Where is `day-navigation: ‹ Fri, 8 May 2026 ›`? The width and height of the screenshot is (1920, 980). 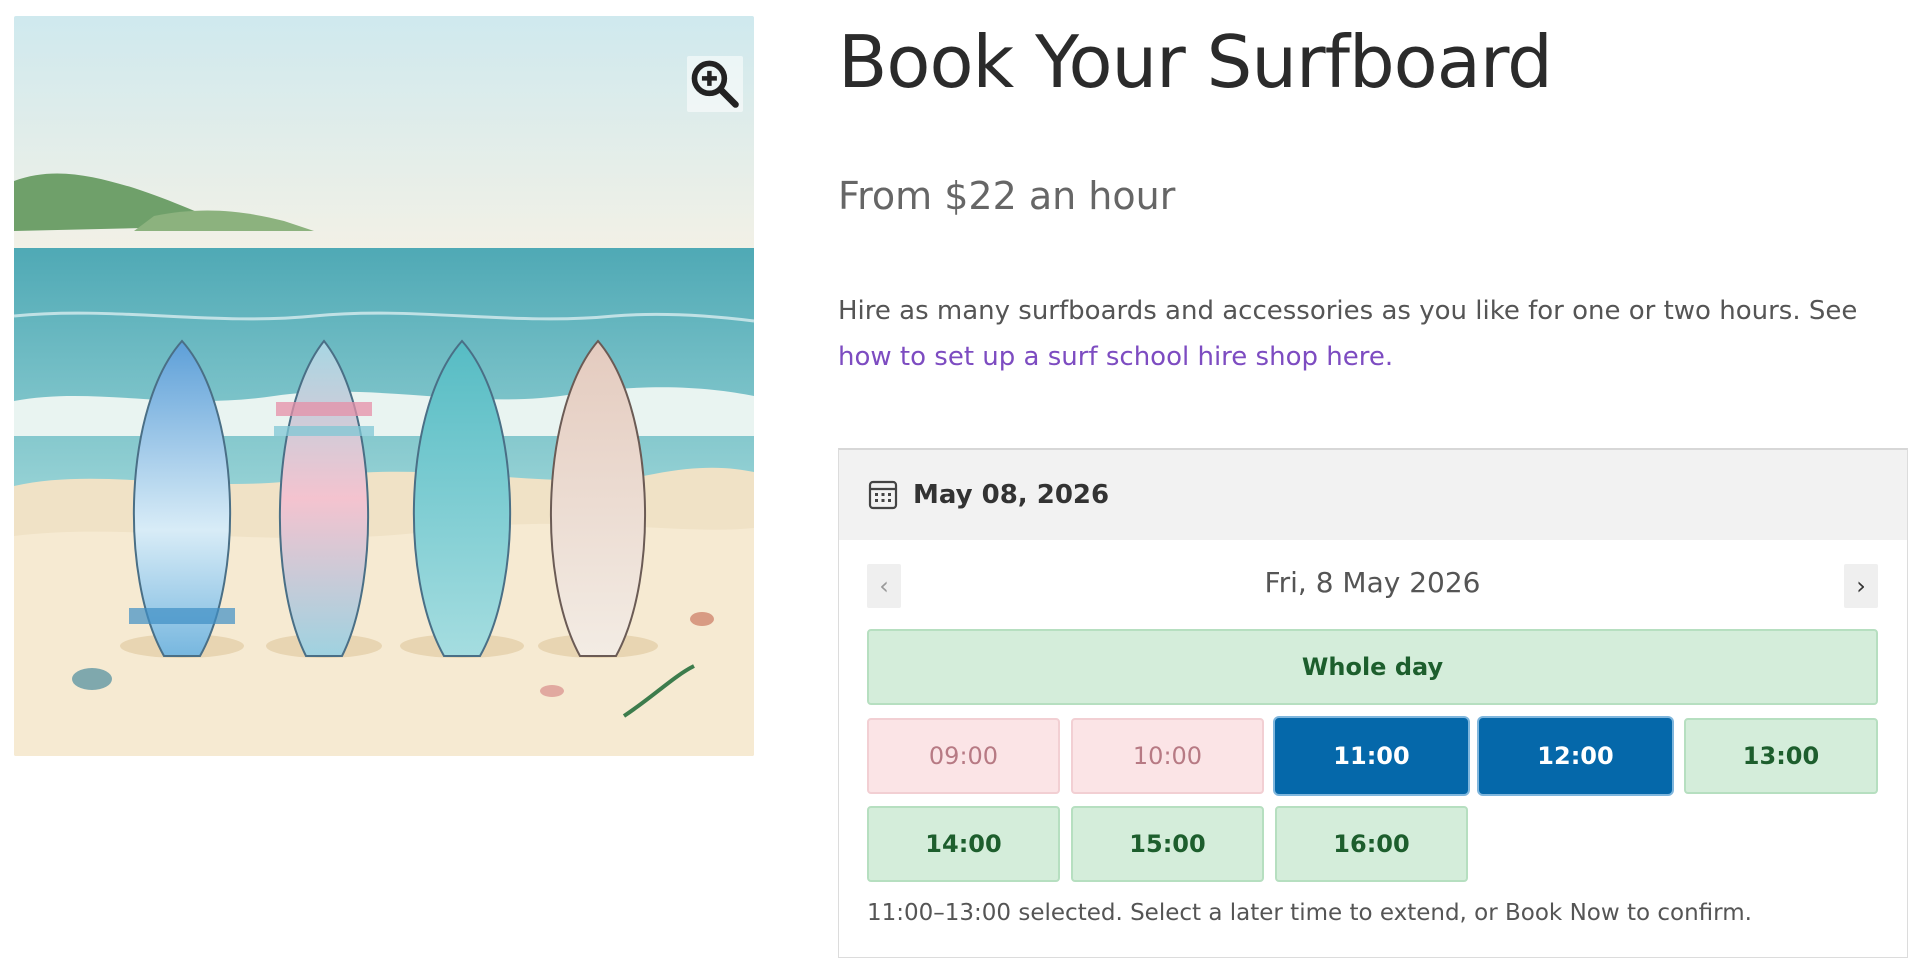 day-navigation: ‹ Fri, 8 May 2026 › is located at coordinates (1372, 586).